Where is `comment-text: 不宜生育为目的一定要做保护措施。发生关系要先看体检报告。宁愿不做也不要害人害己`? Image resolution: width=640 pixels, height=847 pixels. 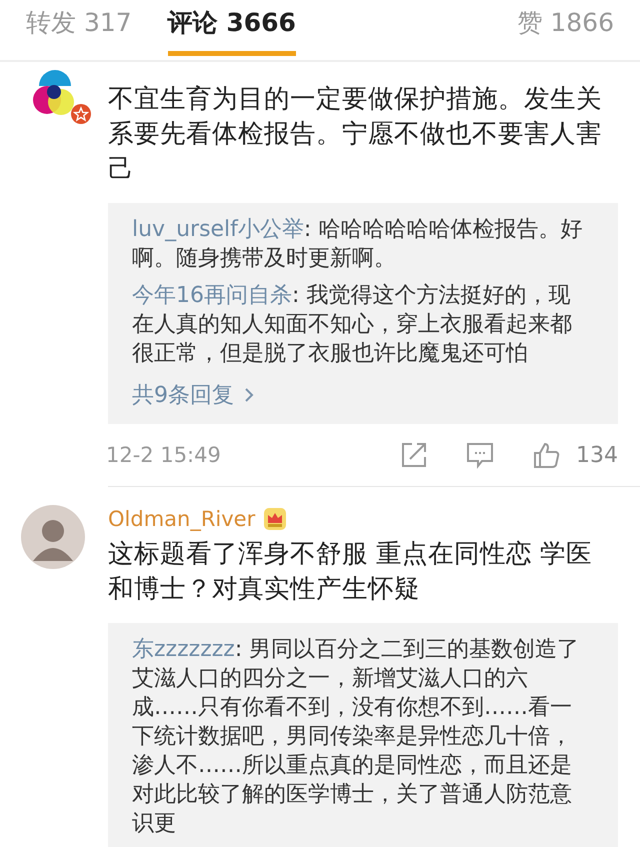 comment-text: 不宜生育为目的一定要做保护措施。发生关系要先看体检报告。宁愿不做也不要害人害己 is located at coordinates (355, 134).